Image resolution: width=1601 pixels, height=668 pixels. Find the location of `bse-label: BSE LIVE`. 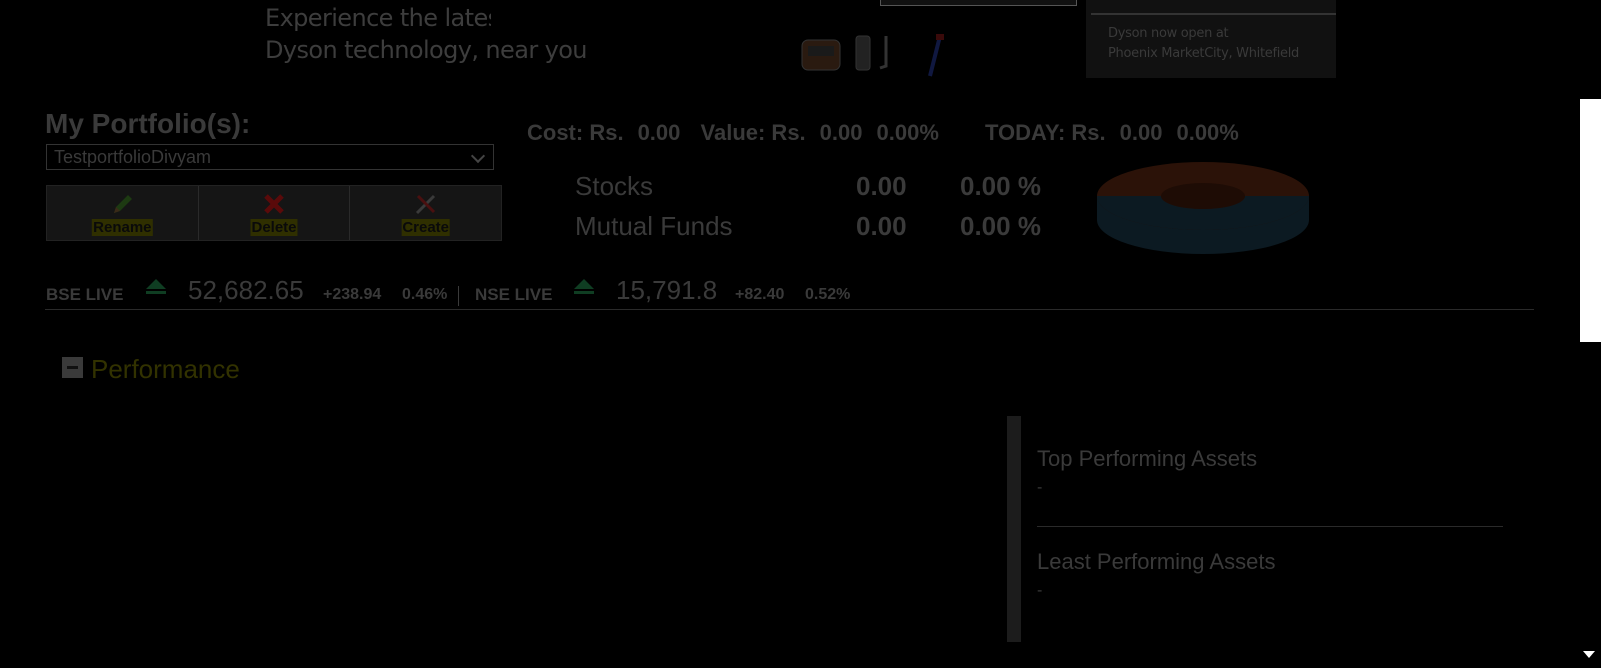

bse-label: BSE LIVE is located at coordinates (85, 294).